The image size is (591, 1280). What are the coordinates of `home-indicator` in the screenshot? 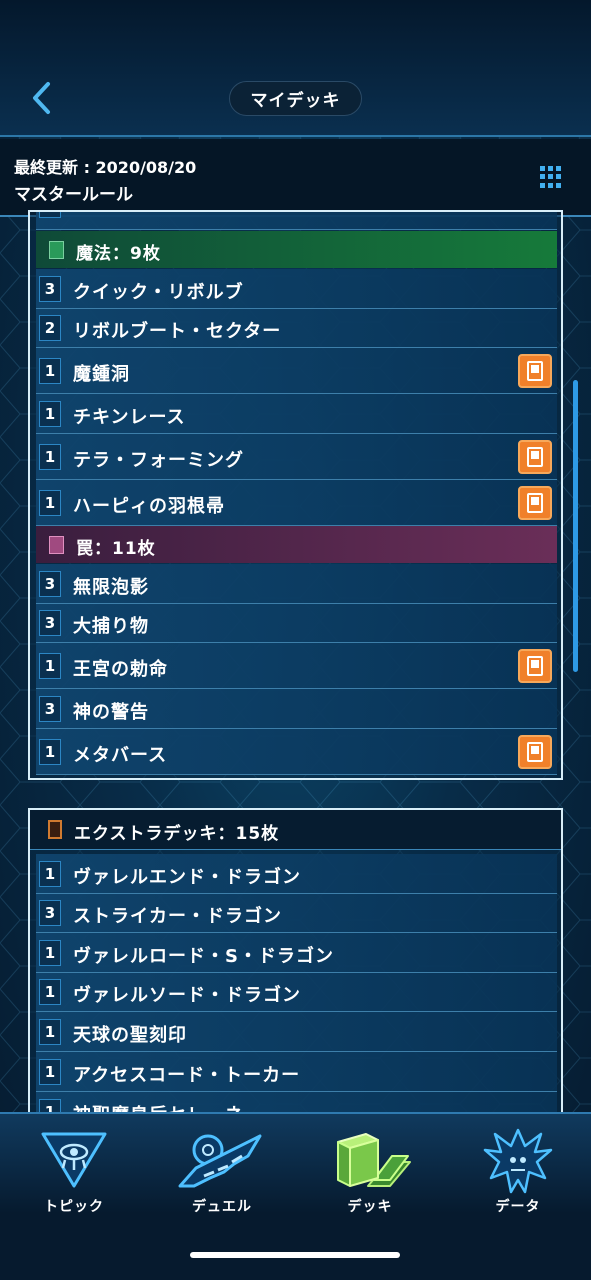 It's located at (295, 1255).